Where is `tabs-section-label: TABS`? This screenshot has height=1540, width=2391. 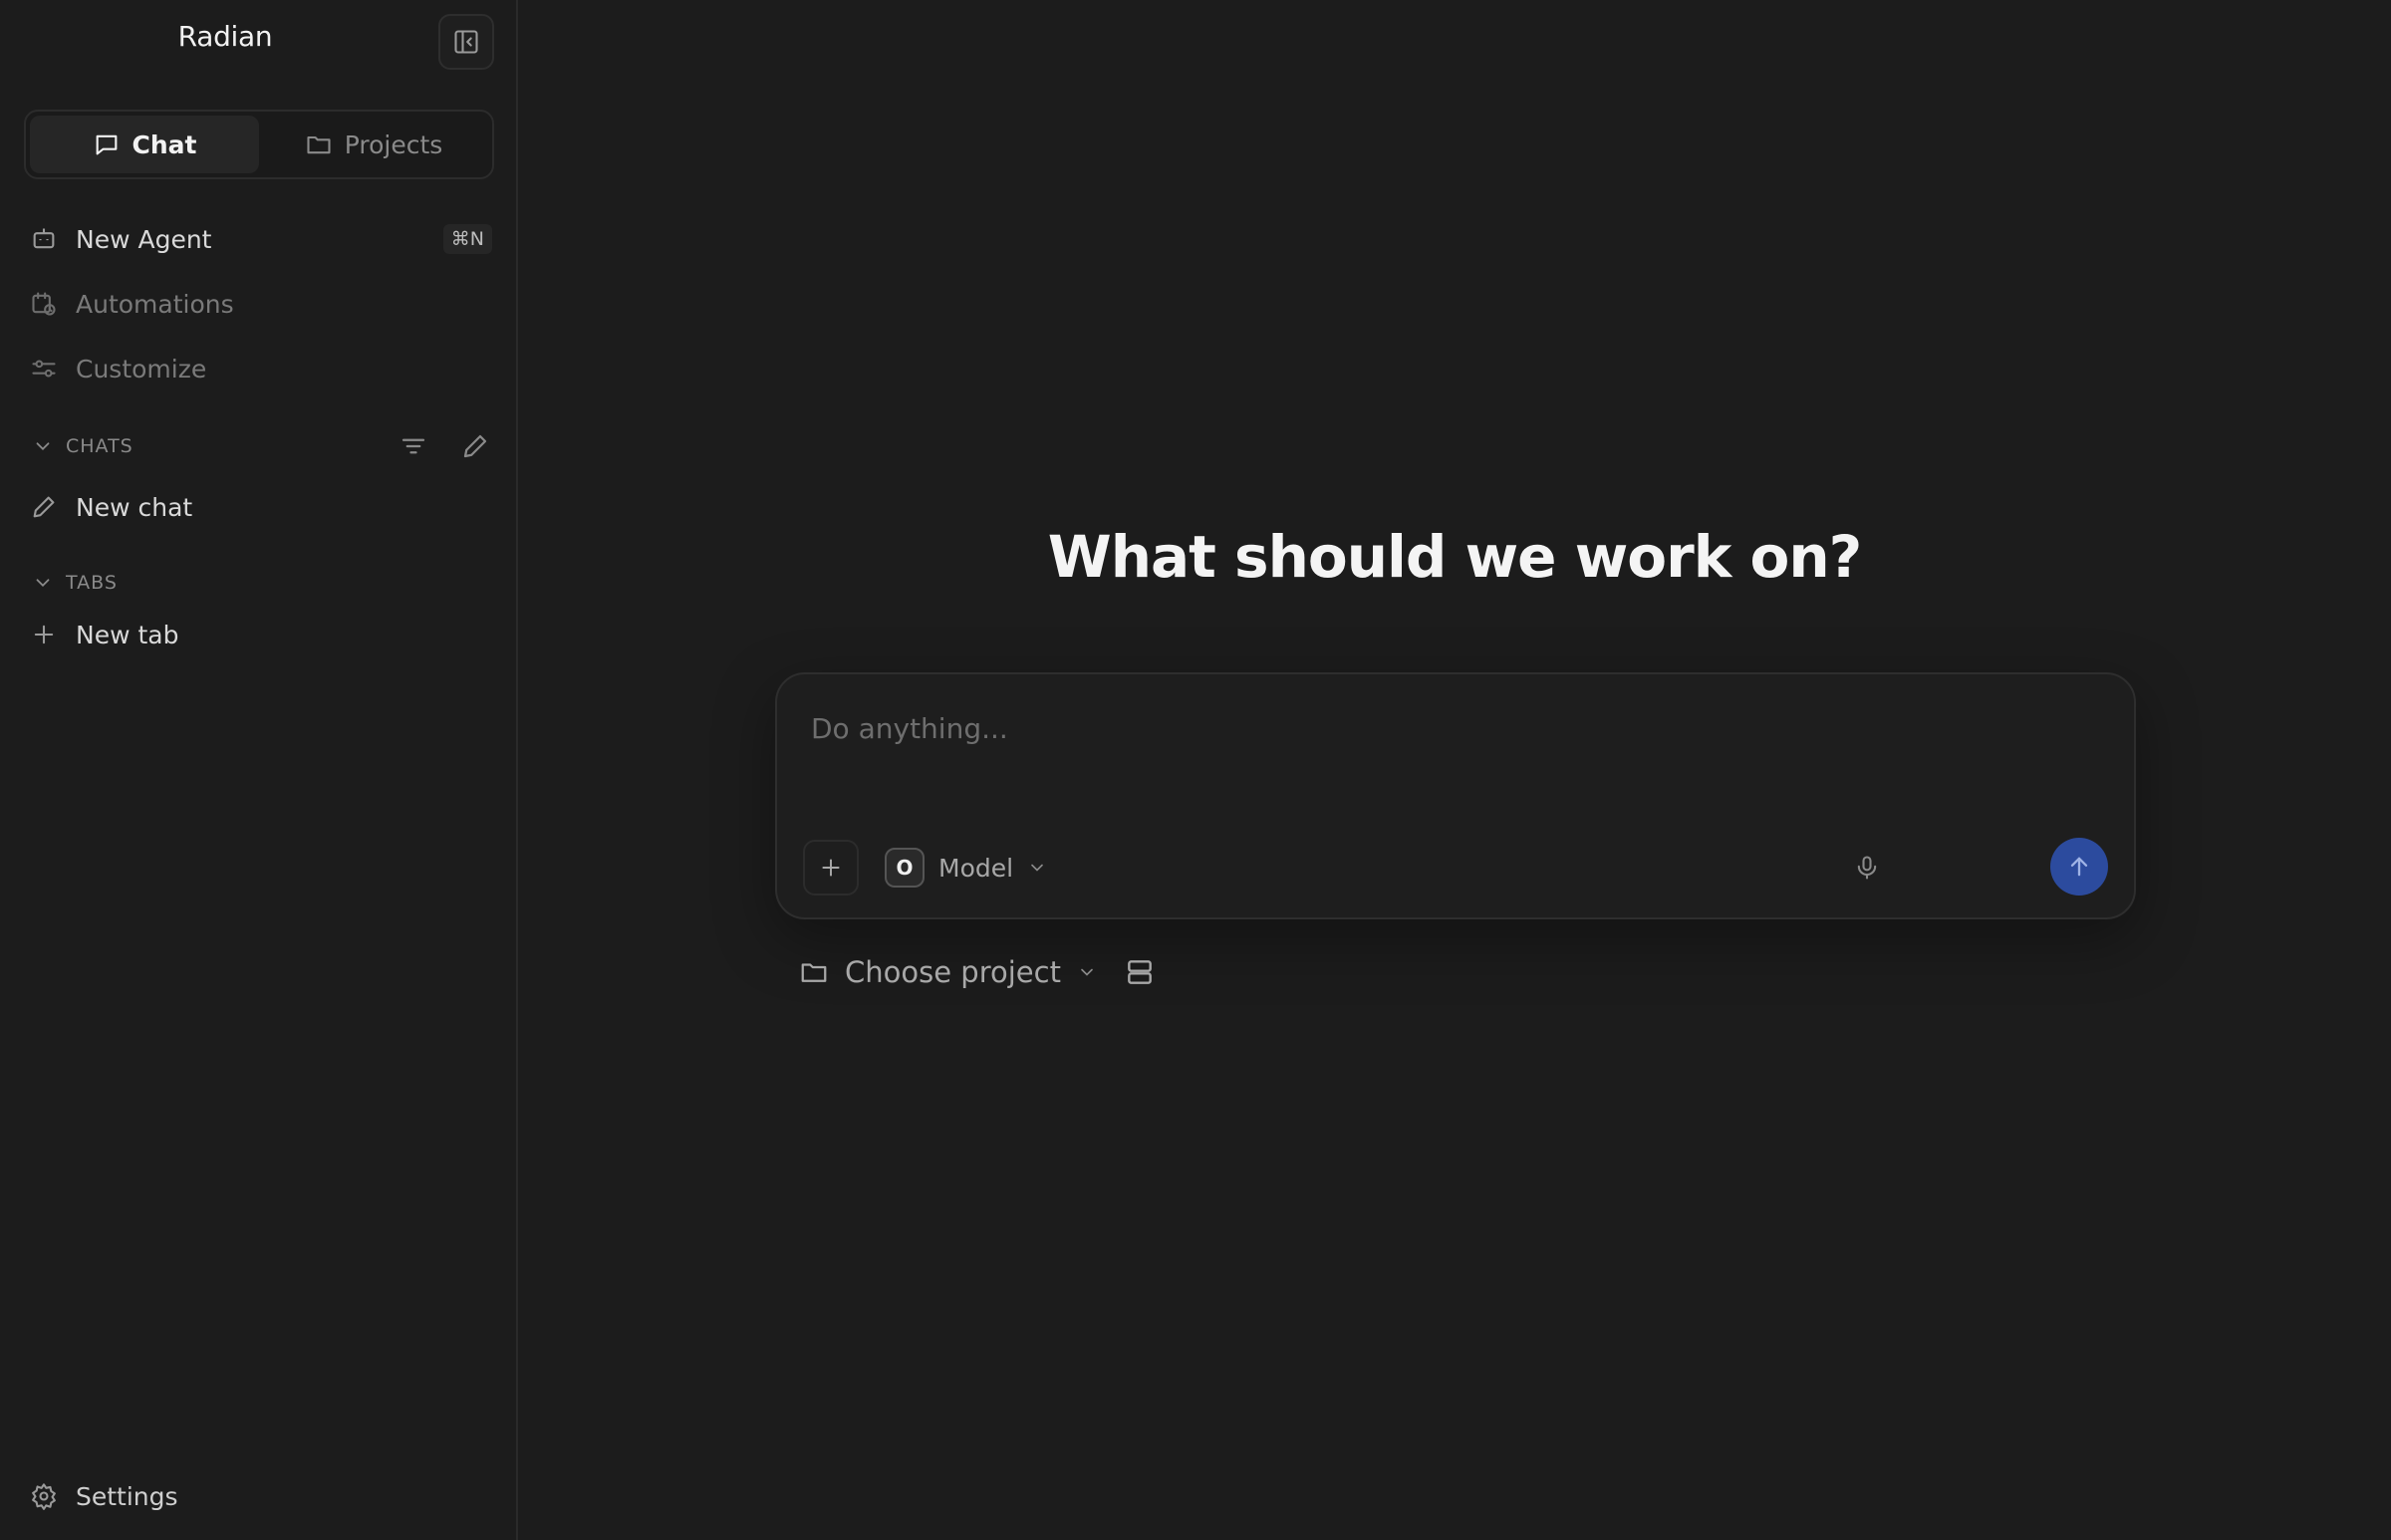 tabs-section-label: TABS is located at coordinates (92, 583).